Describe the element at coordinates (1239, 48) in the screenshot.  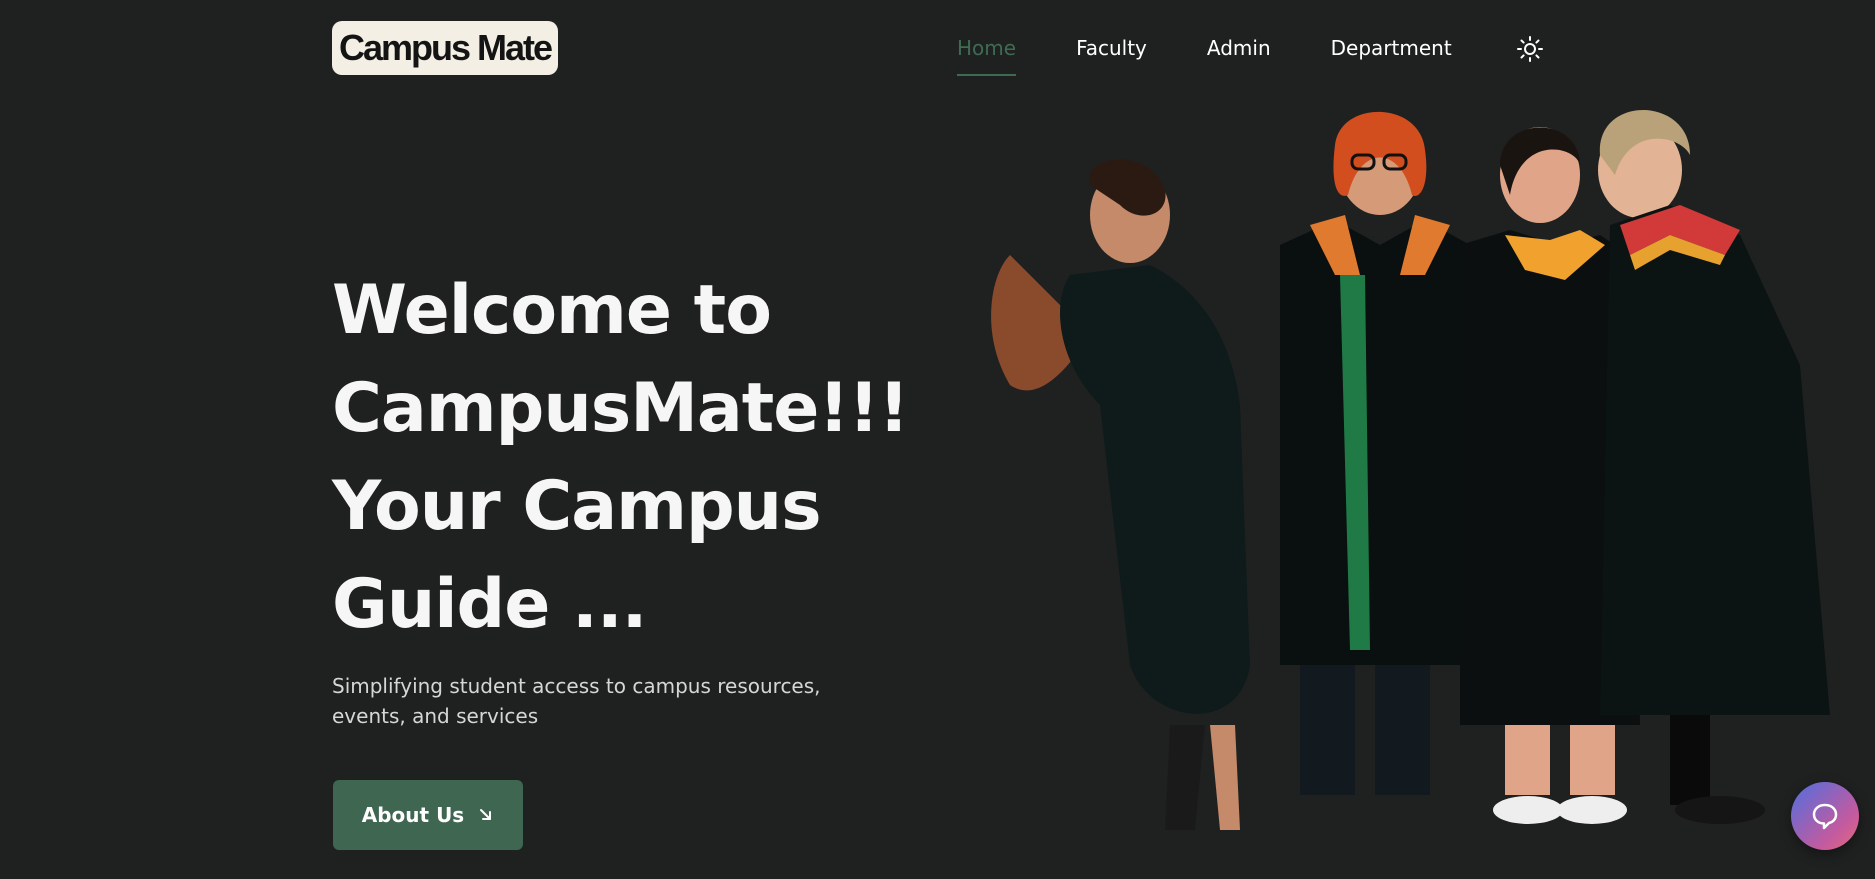
I see `nav-item-admin: Admin` at that location.